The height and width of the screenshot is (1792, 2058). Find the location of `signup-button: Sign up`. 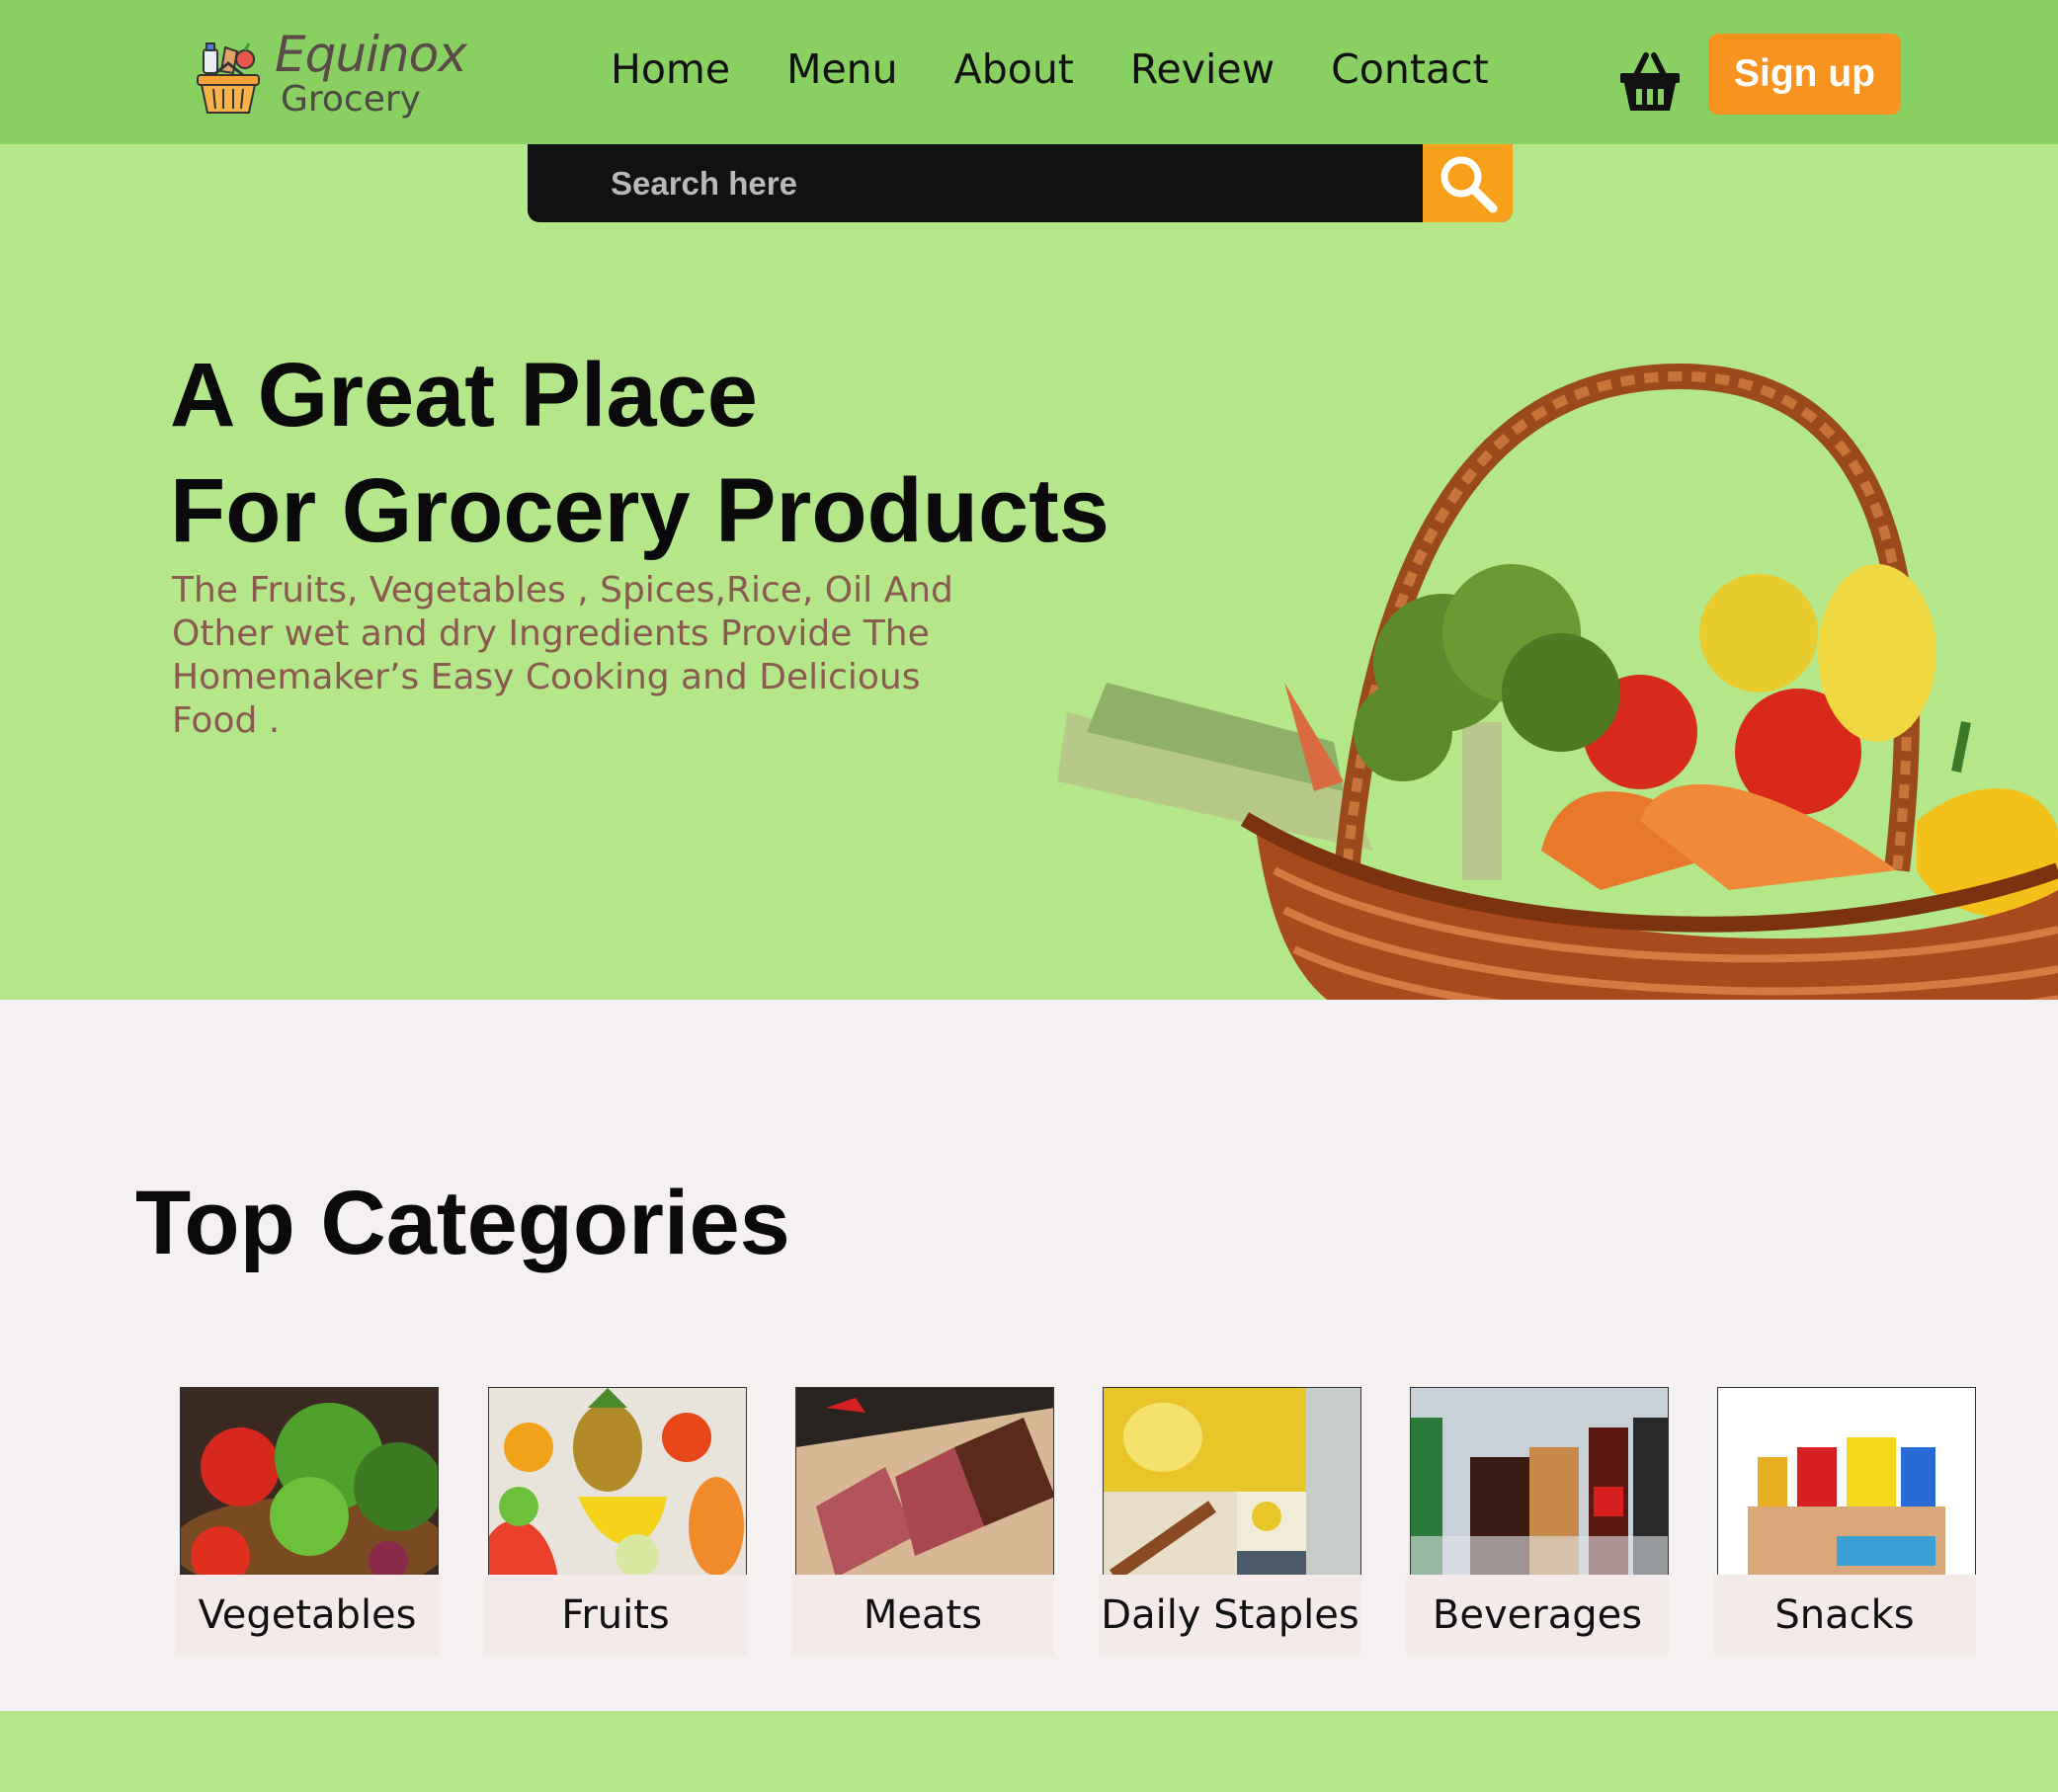

signup-button: Sign up is located at coordinates (1804, 74).